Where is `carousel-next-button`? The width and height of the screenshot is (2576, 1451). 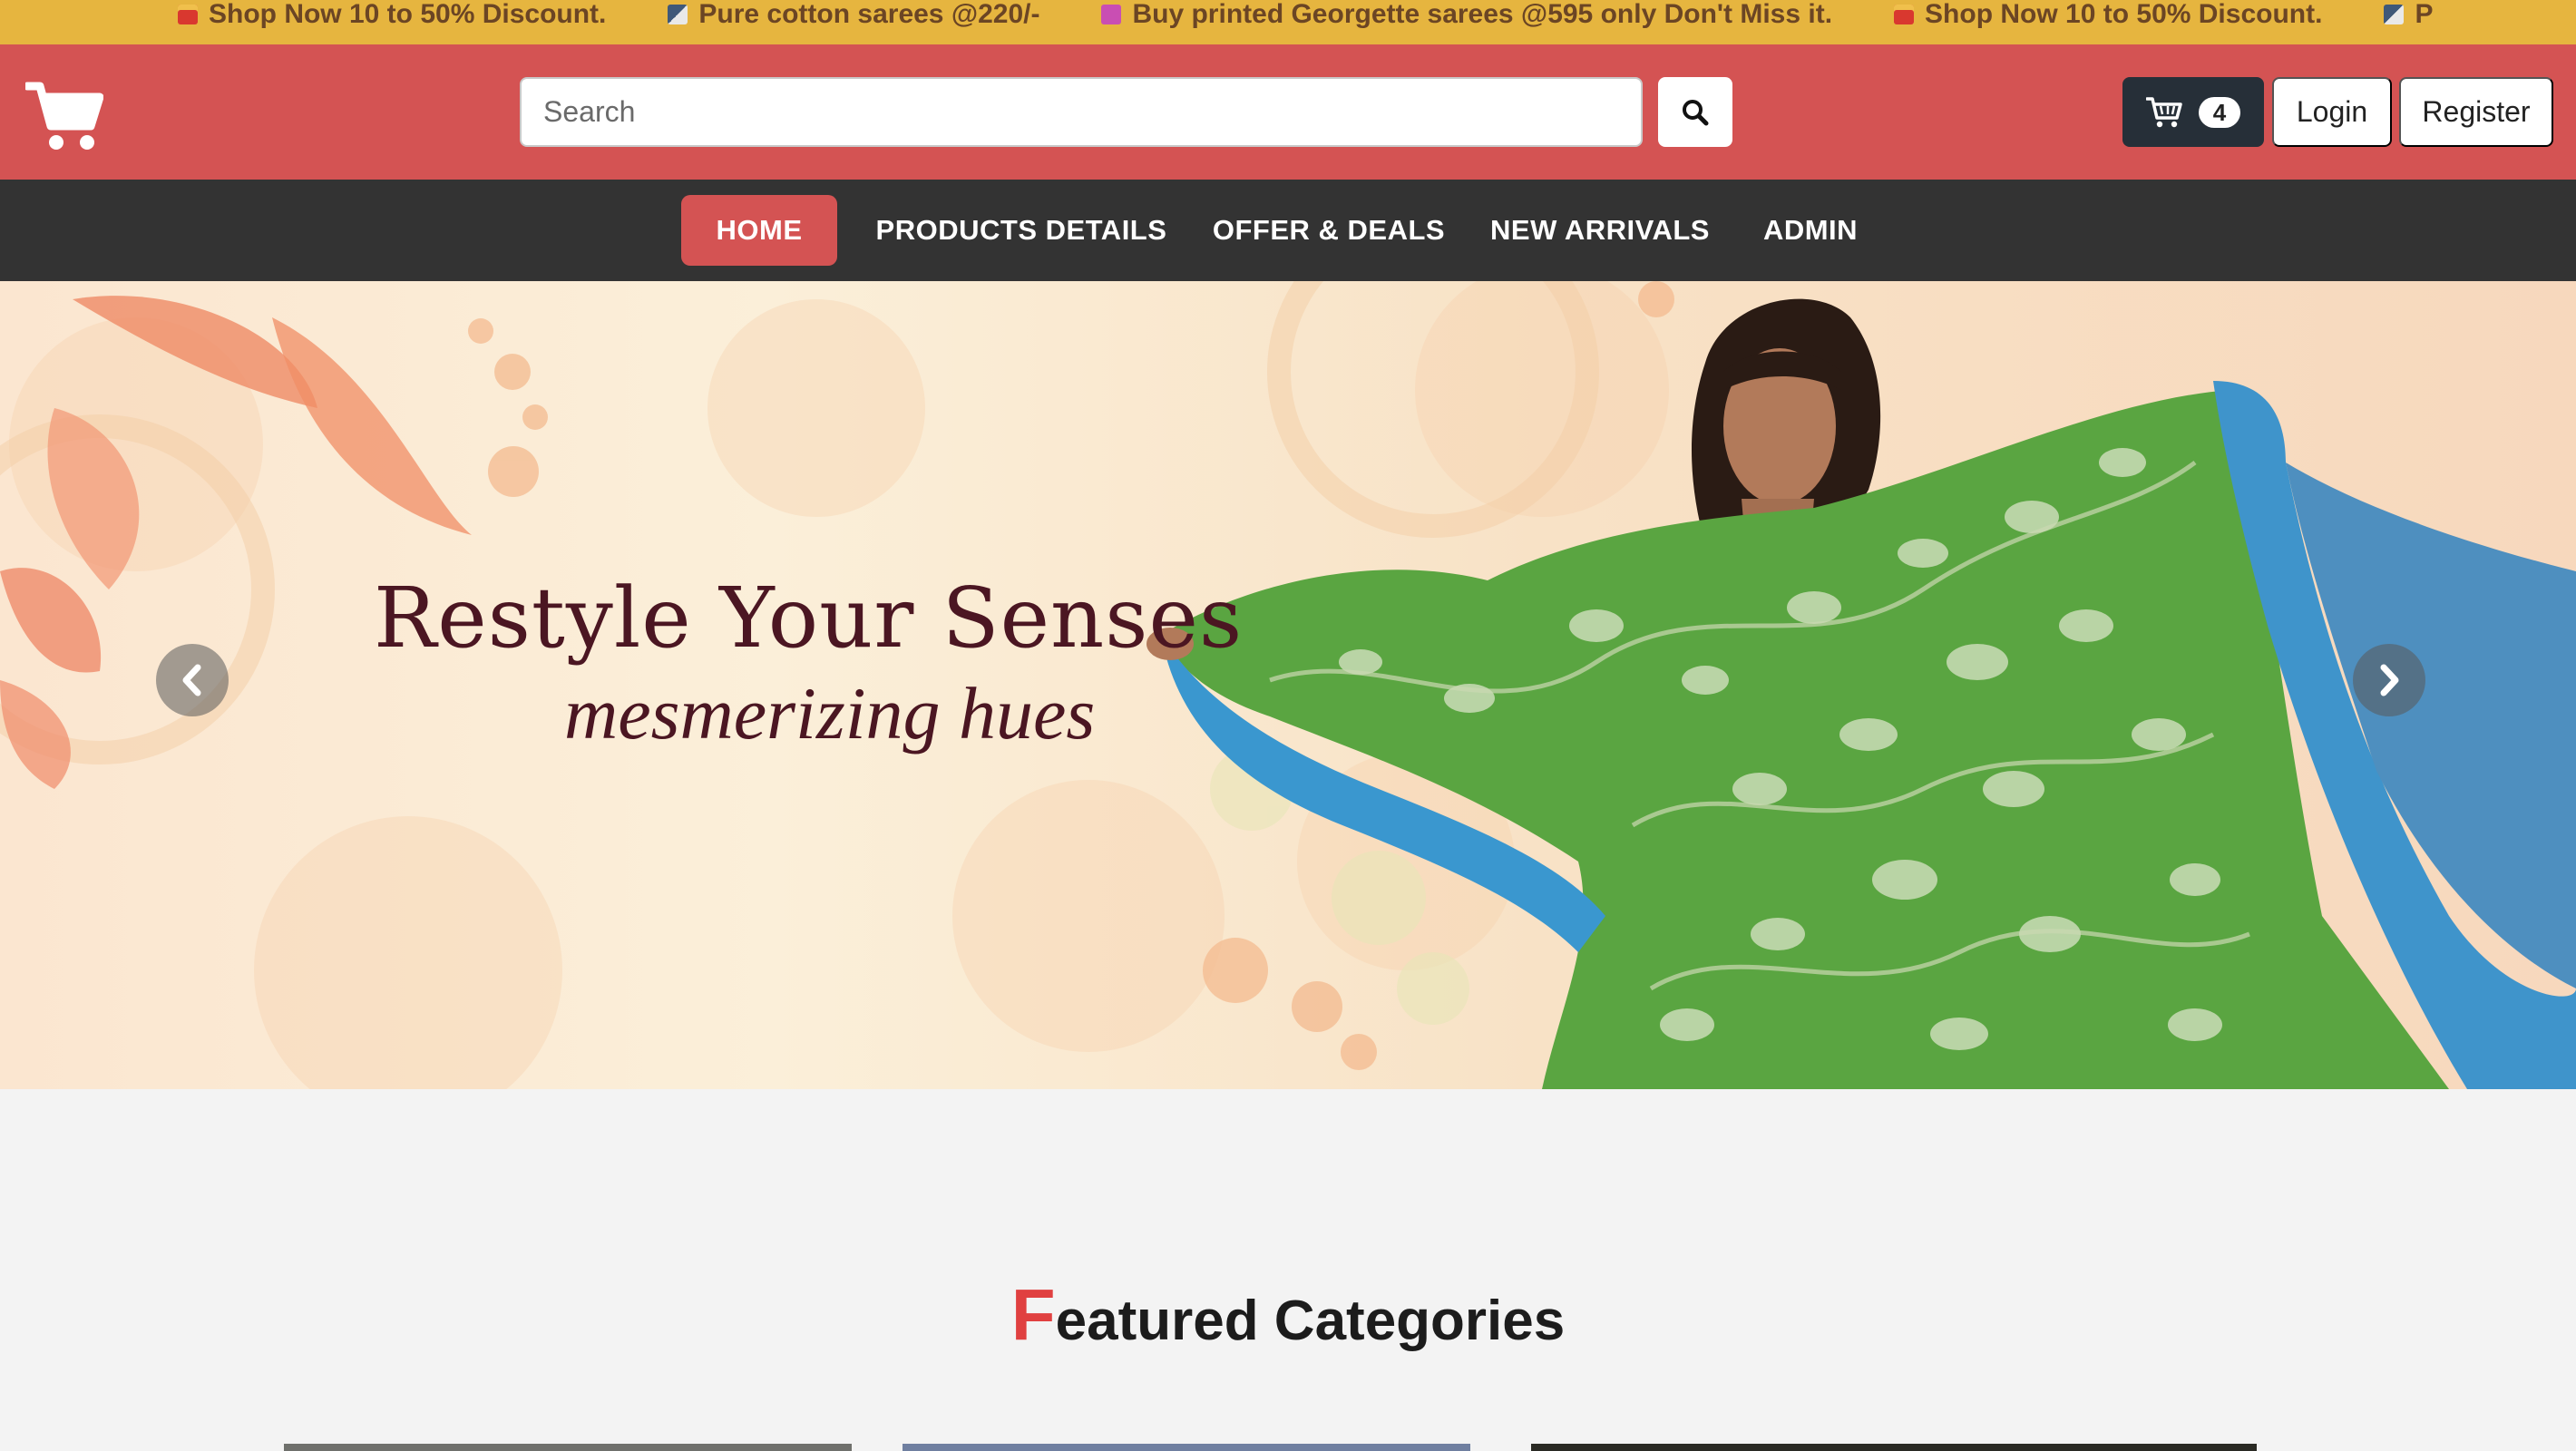
carousel-next-button is located at coordinates (2389, 680).